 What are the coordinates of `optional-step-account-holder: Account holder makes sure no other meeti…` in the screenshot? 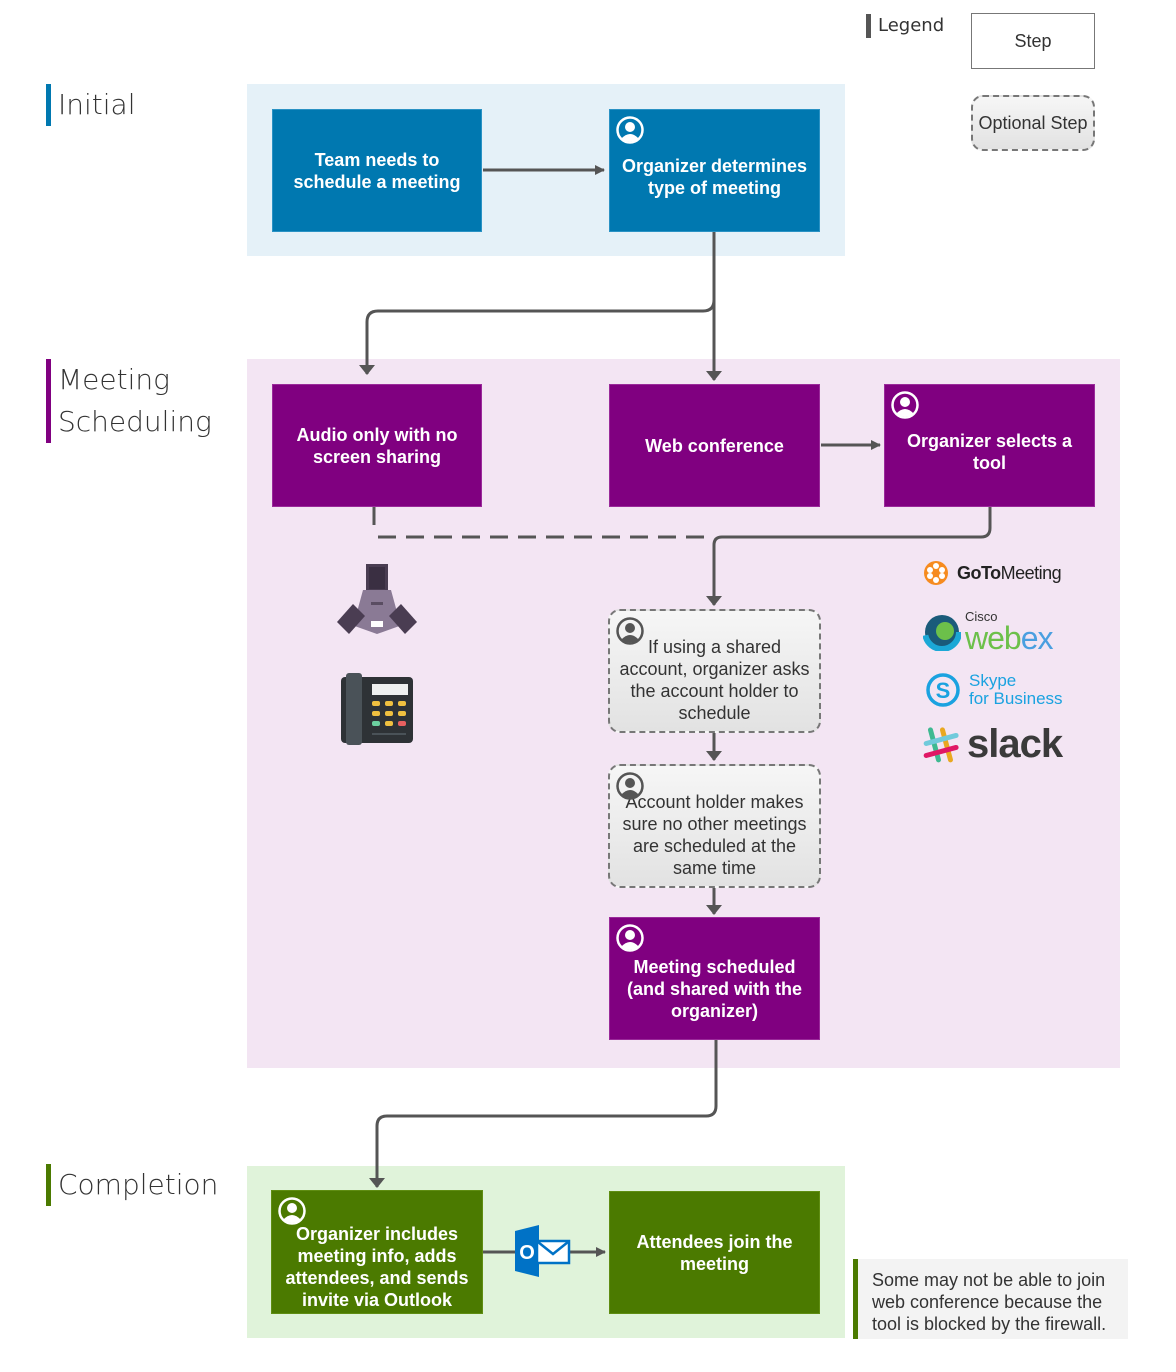 It's located at (714, 826).